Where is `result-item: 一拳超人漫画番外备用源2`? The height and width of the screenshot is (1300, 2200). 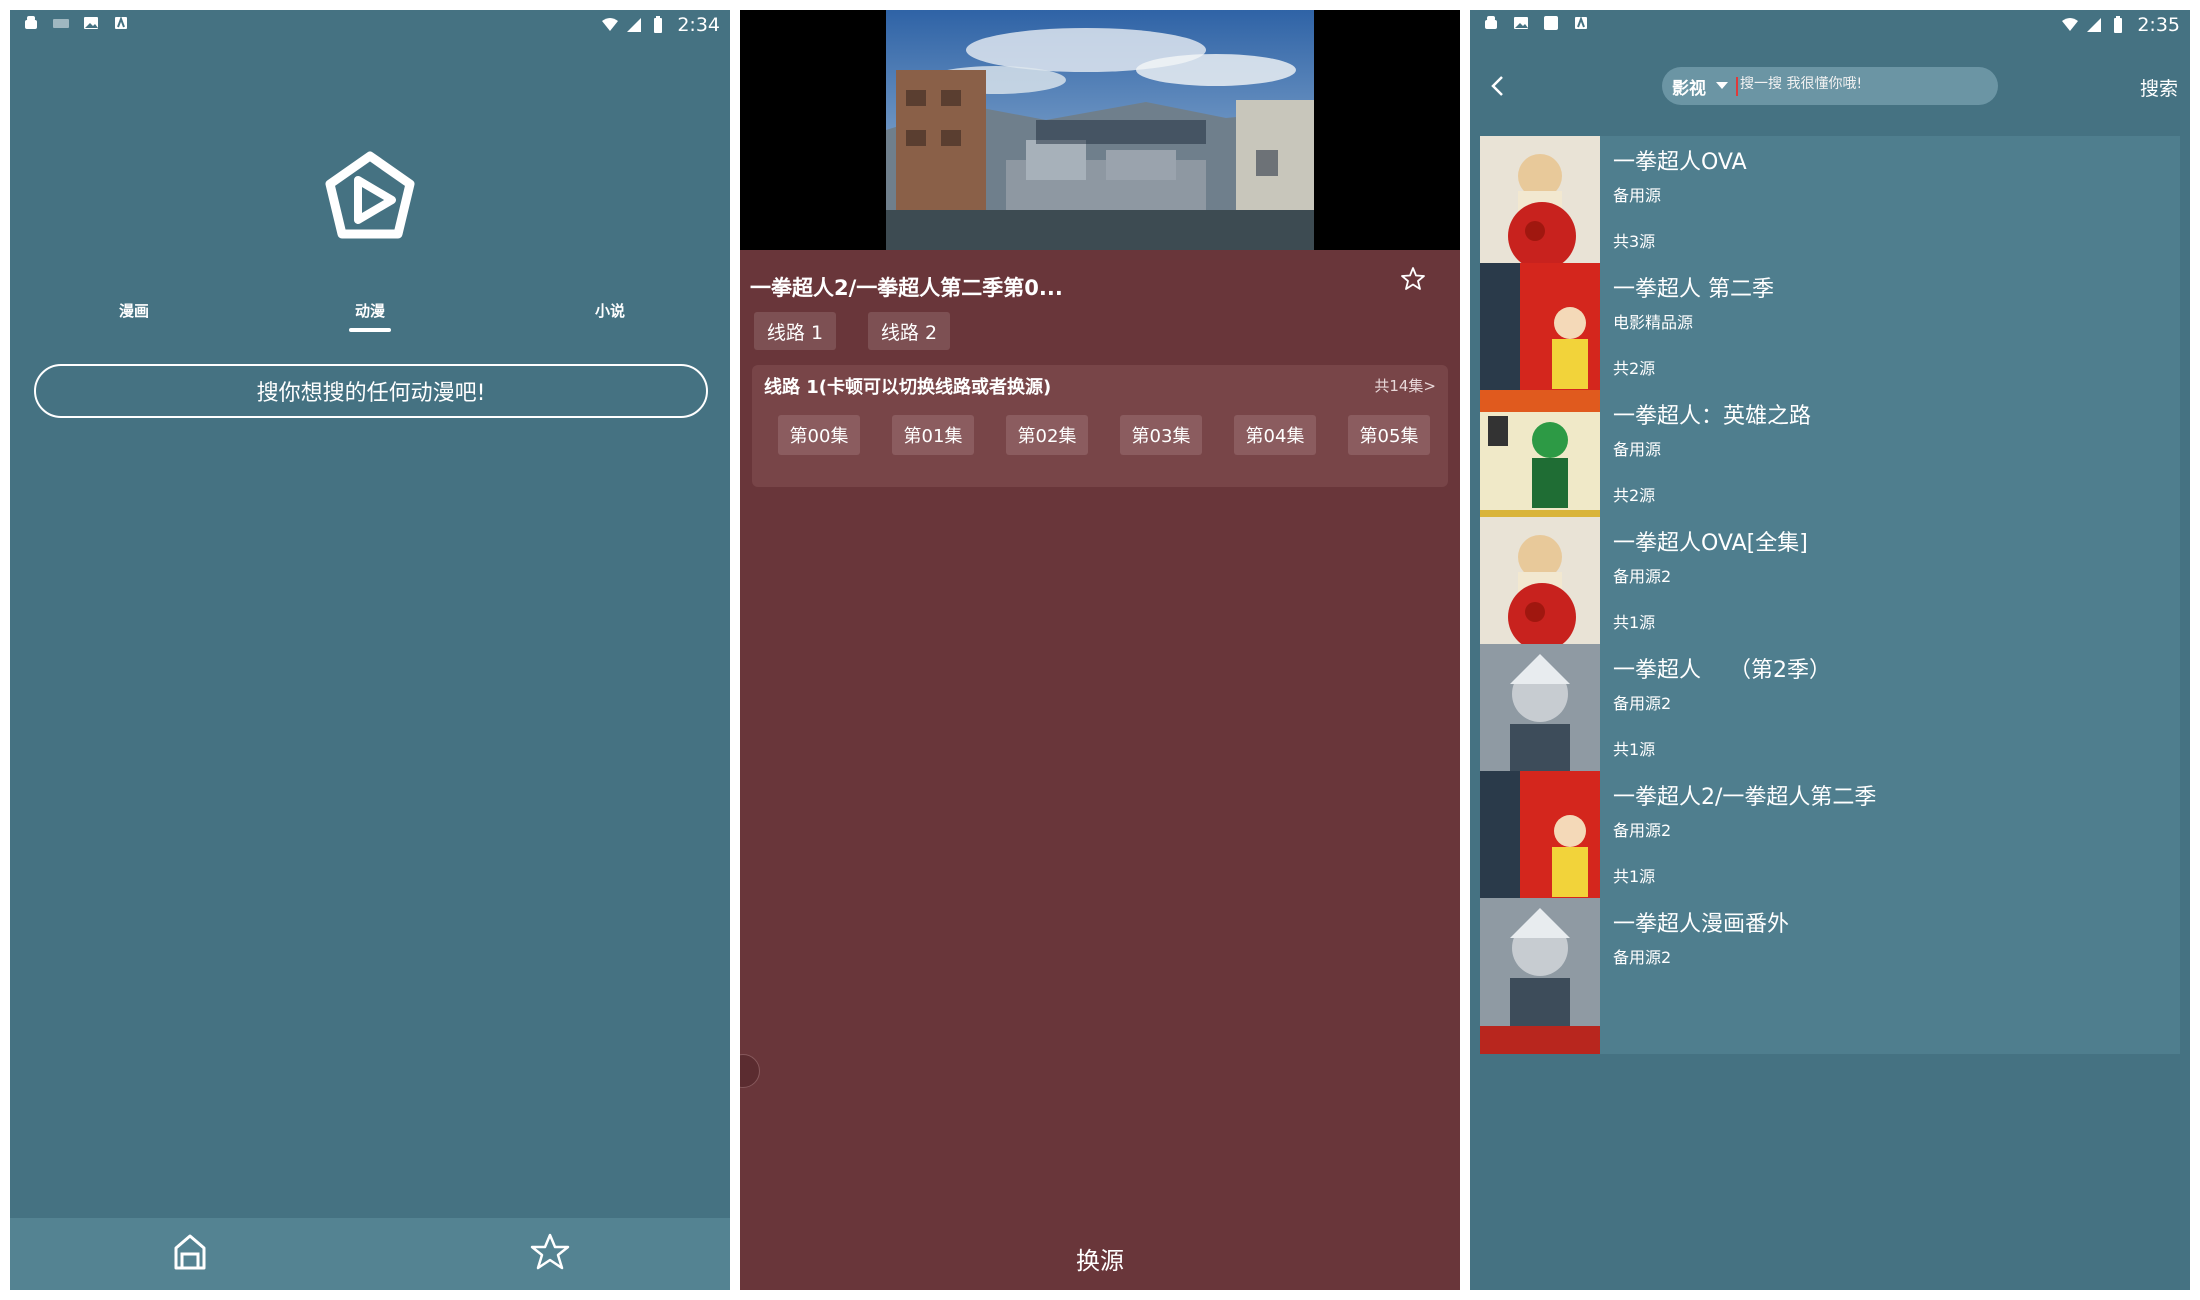 result-item: 一拳超人漫画番外备用源2 is located at coordinates (1830, 976).